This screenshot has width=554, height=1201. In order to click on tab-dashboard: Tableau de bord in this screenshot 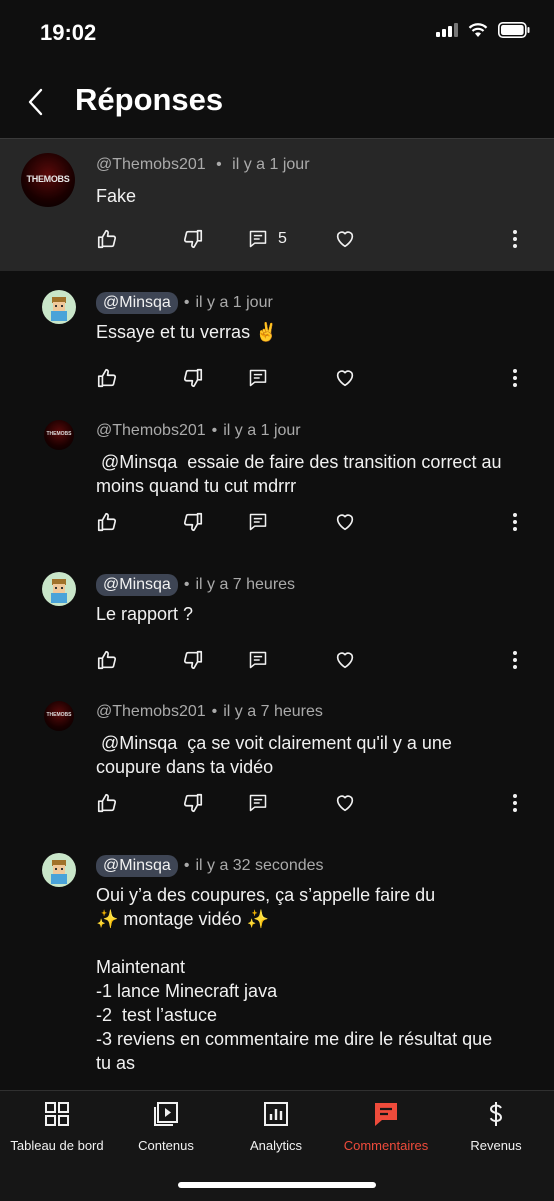, I will do `click(57, 1127)`.